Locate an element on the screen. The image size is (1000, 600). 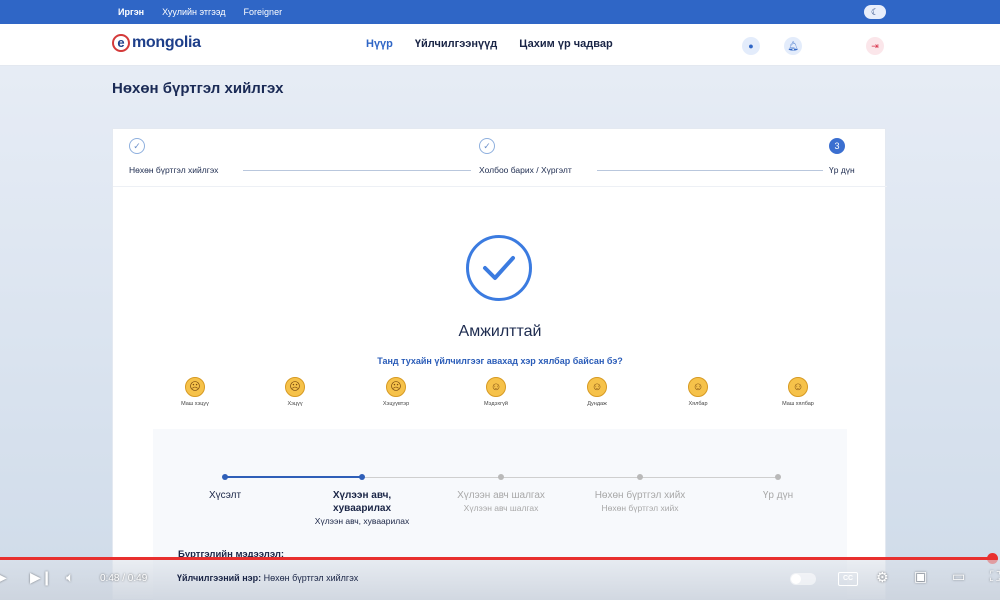
emongolia-logo: e mongolia is located at coordinates (156, 43).